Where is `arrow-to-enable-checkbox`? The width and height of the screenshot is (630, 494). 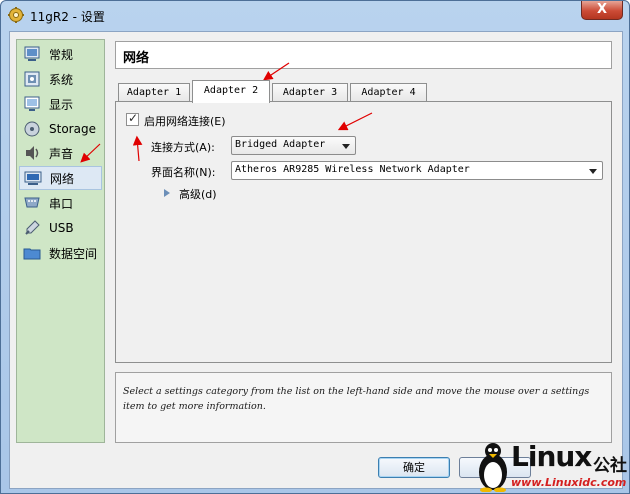 arrow-to-enable-checkbox is located at coordinates (137, 148).